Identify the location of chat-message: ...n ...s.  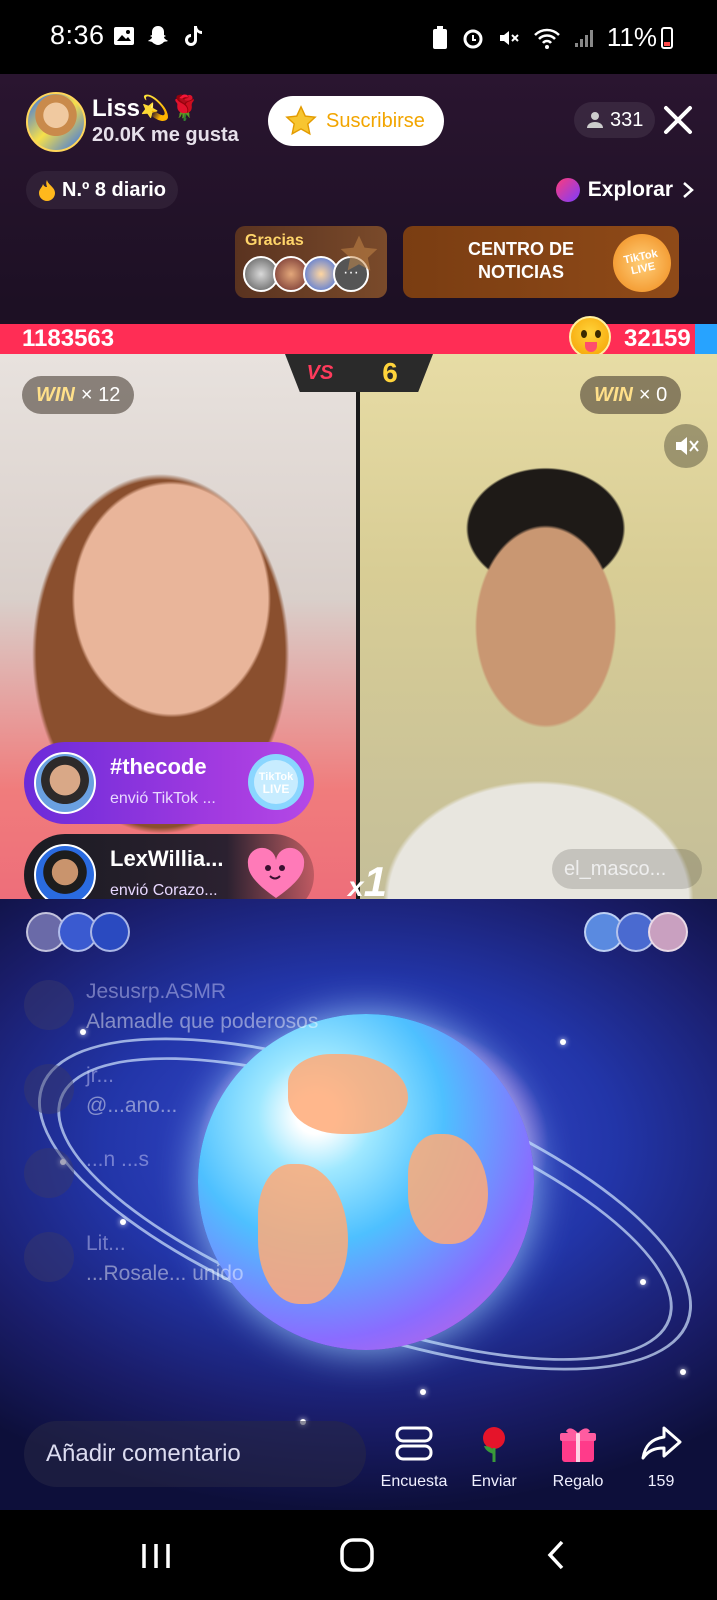
(254, 1184).